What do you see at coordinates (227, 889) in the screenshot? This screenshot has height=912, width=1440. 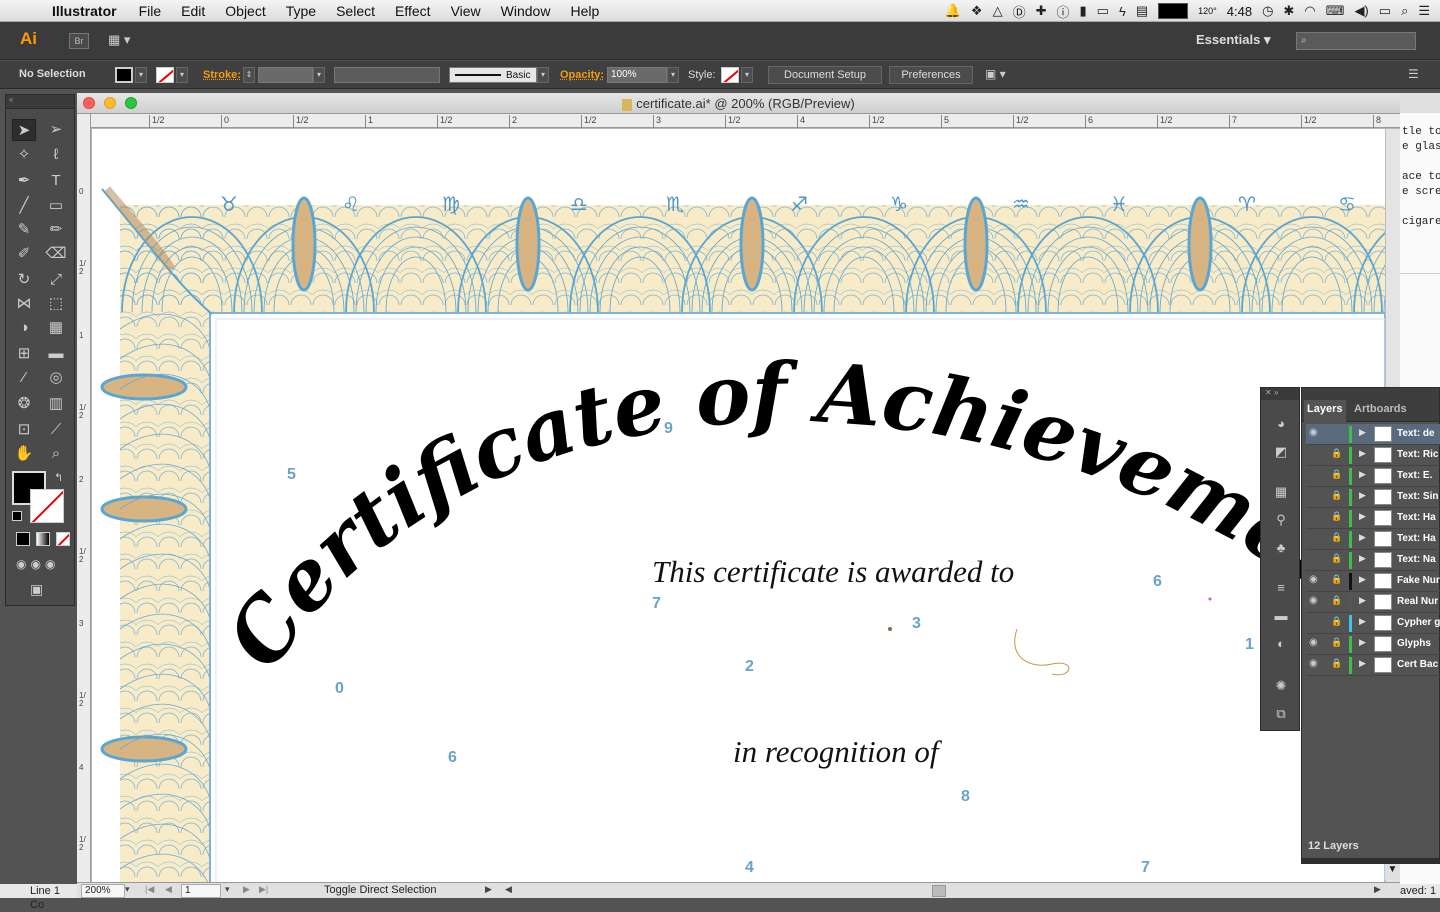 I see `artboard-dropdown: ▾` at bounding box center [227, 889].